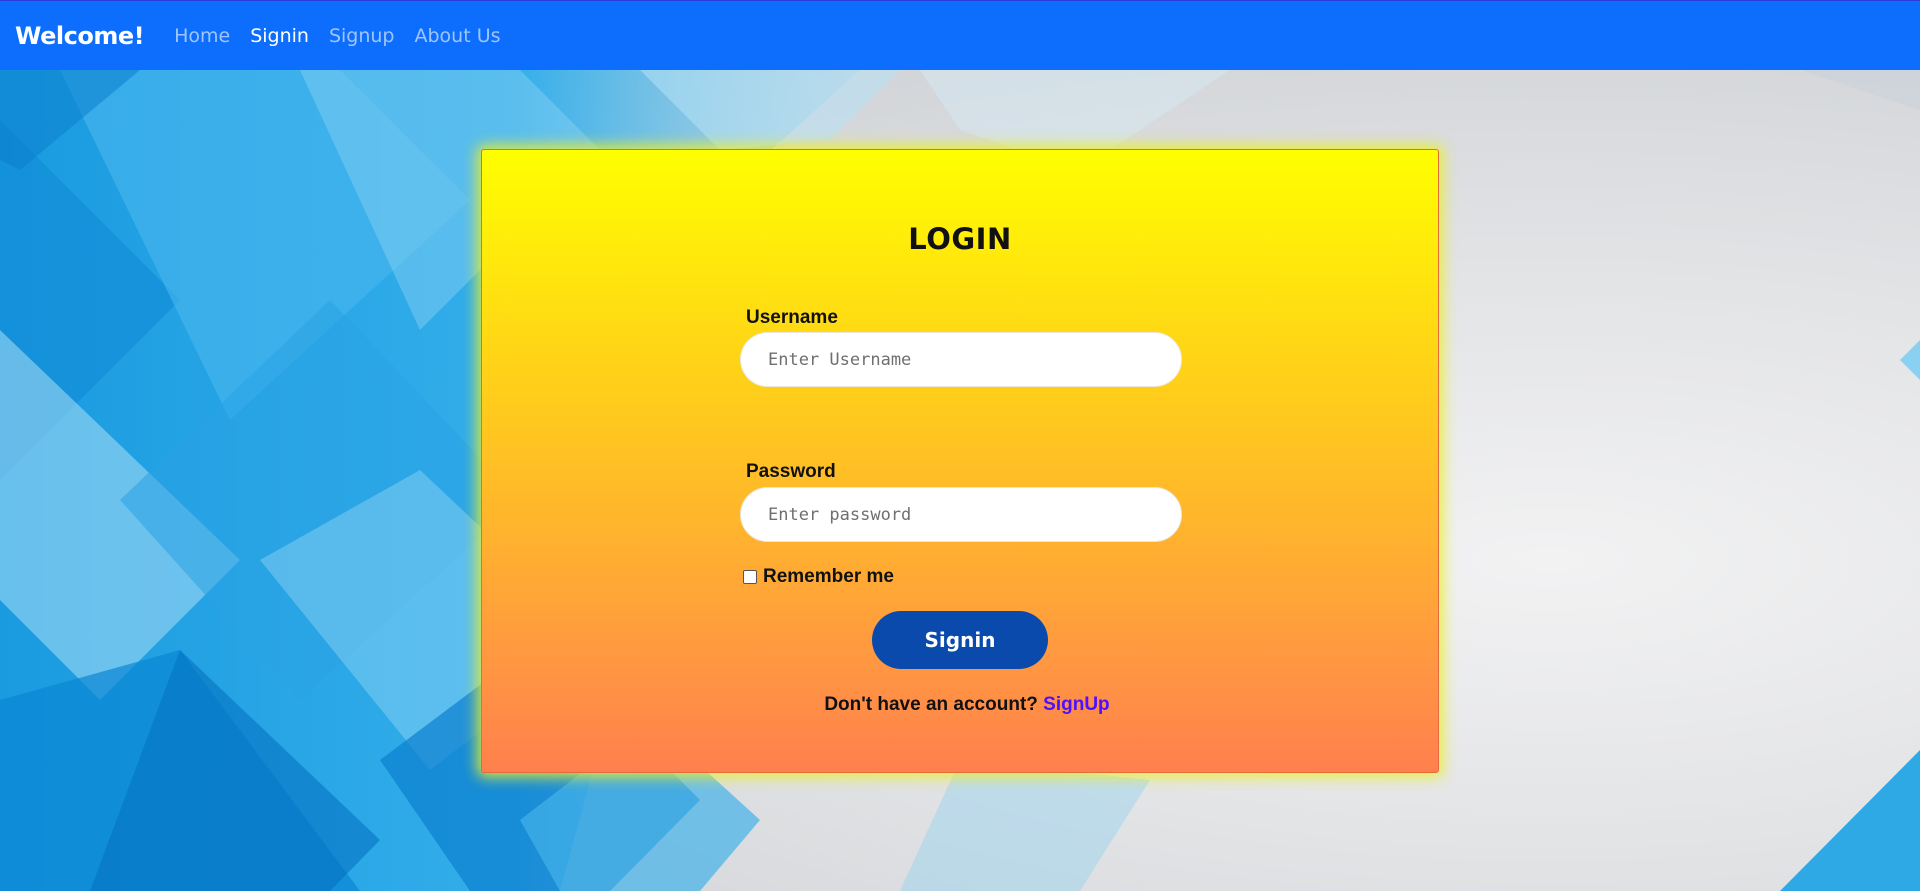 The width and height of the screenshot is (1920, 891). Describe the element at coordinates (80, 36) in the screenshot. I see `brand-logo: Welcome!` at that location.